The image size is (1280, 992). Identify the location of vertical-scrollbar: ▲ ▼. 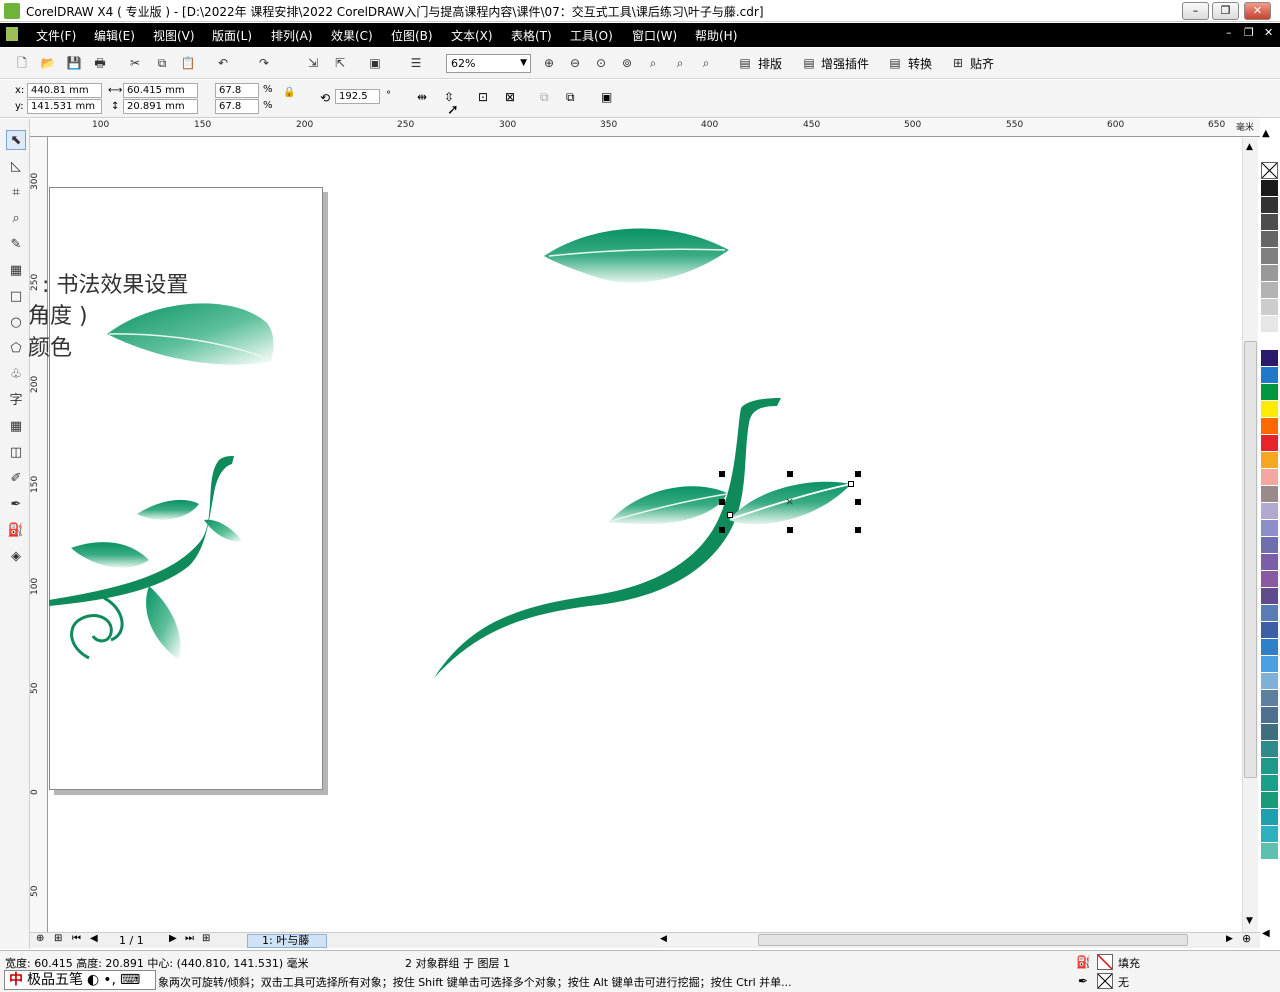
(1250, 535).